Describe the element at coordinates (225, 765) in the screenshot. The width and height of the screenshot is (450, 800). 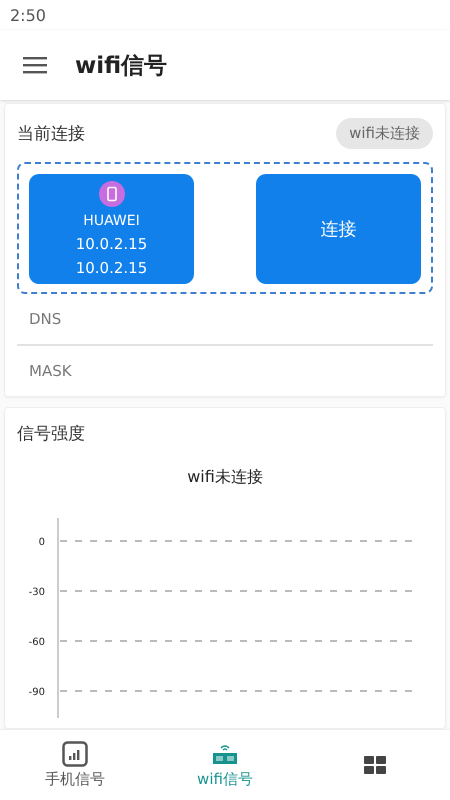
I see `nav-tab: wifi信号` at that location.